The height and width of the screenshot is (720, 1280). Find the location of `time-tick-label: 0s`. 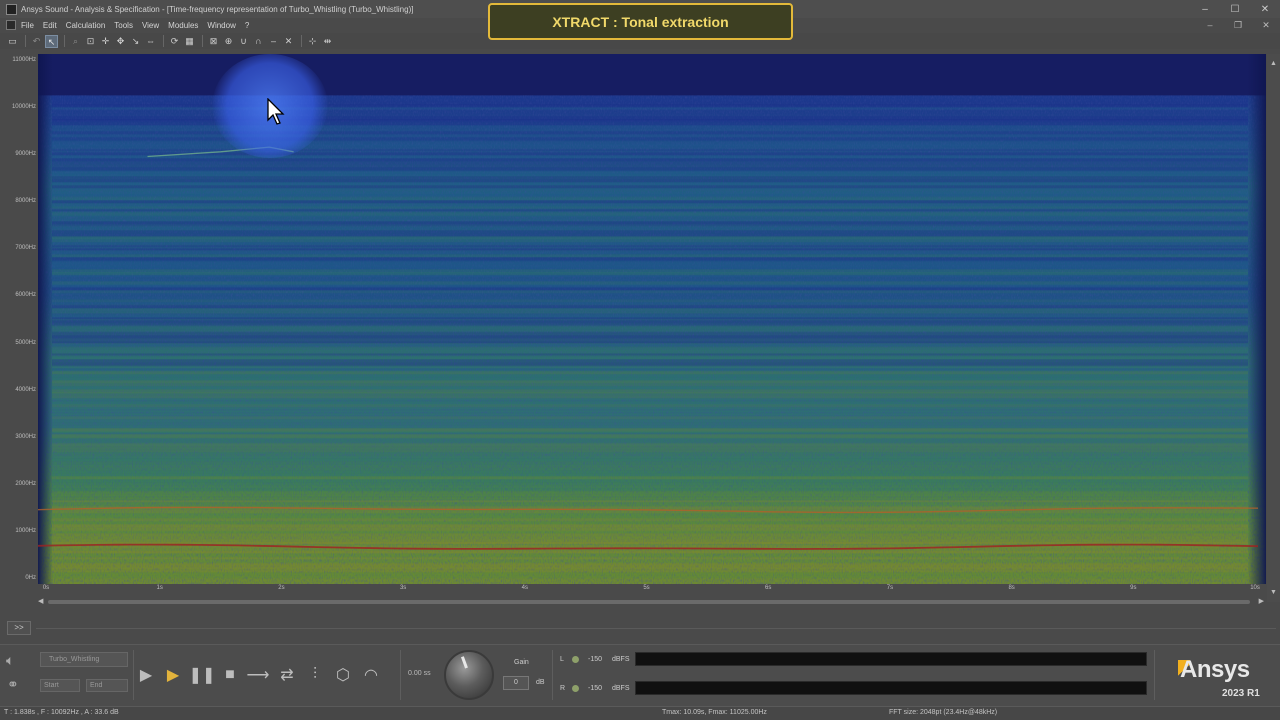

time-tick-label: 0s is located at coordinates (46, 588).